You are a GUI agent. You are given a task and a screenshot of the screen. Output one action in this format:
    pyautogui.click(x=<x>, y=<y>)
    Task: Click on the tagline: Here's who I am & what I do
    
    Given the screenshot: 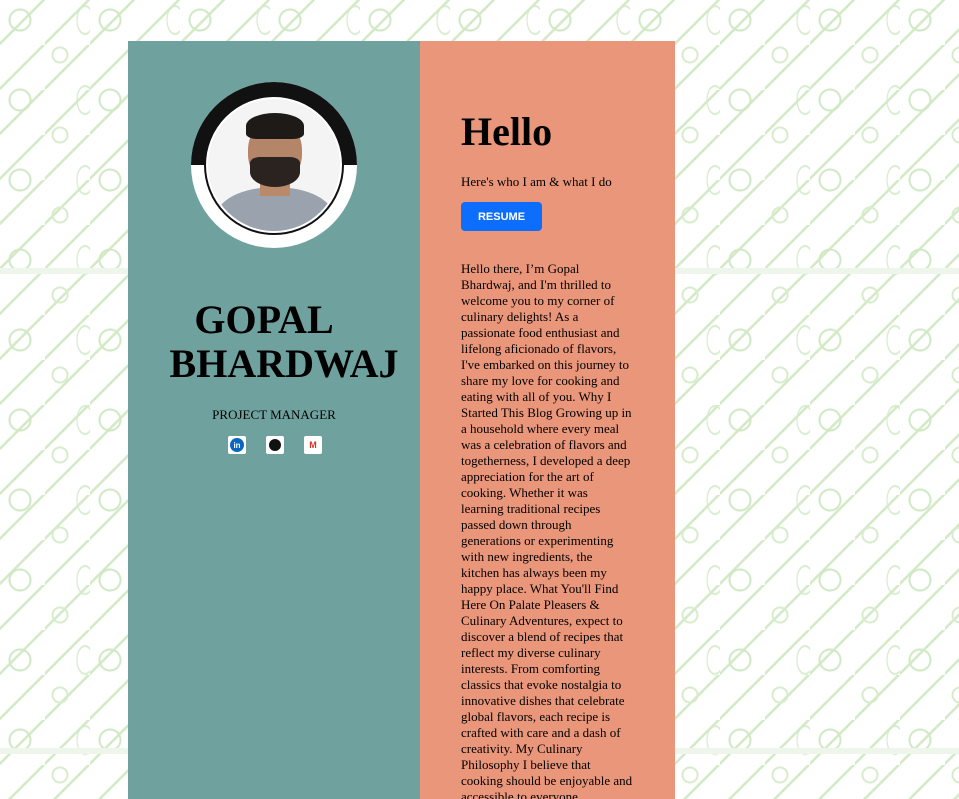 What is the action you would take?
    pyautogui.click(x=536, y=181)
    